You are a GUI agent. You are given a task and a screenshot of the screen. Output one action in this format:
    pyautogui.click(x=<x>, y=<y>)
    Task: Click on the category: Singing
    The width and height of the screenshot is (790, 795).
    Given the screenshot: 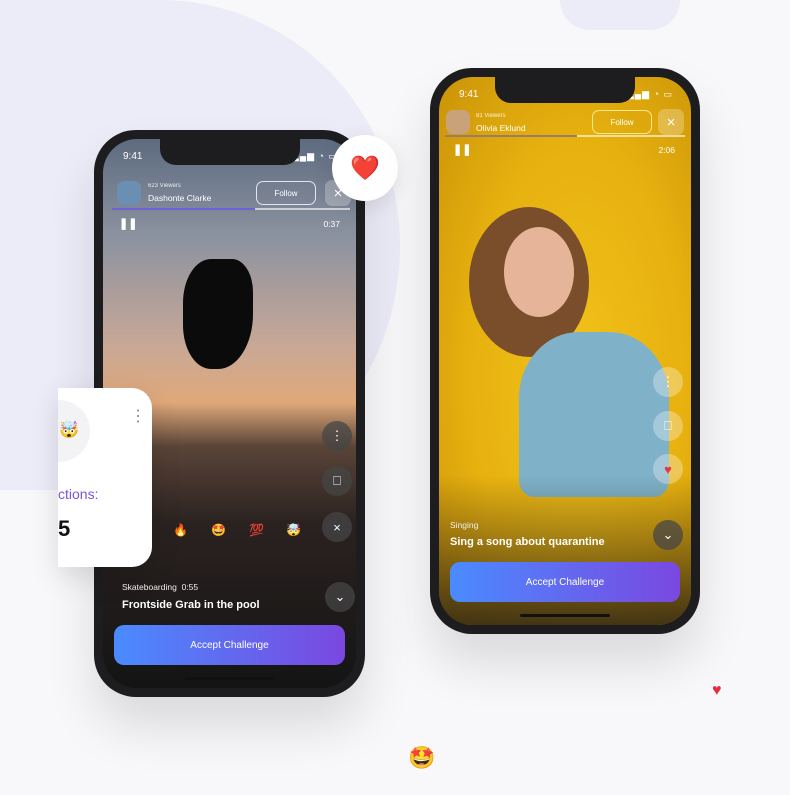 What is the action you would take?
    pyautogui.click(x=464, y=525)
    